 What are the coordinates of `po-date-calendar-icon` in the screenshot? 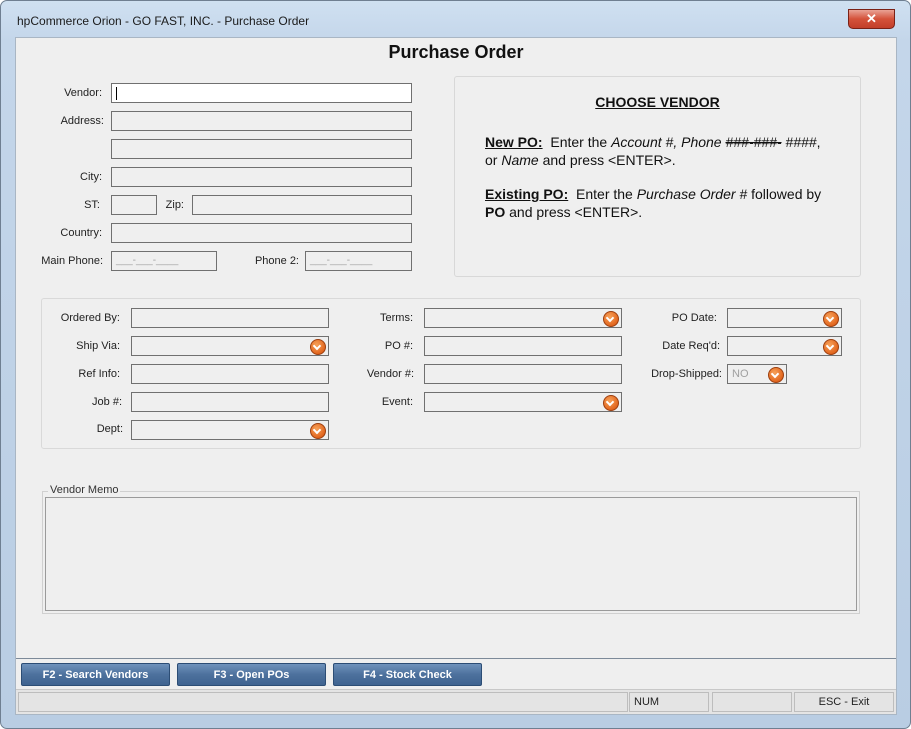 It's located at (831, 319).